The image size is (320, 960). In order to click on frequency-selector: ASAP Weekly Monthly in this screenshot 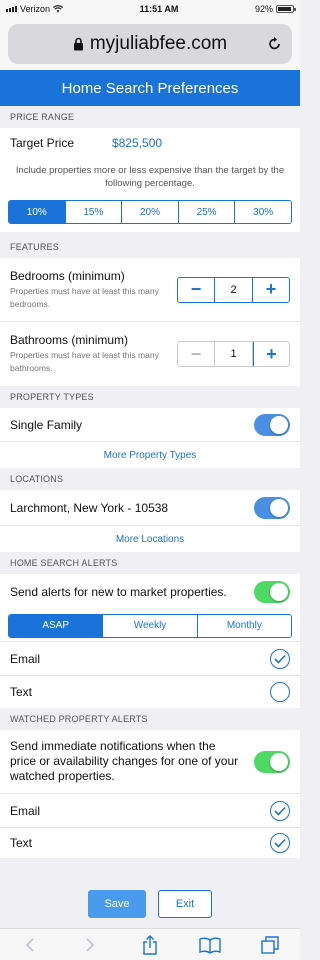, I will do `click(150, 625)`.